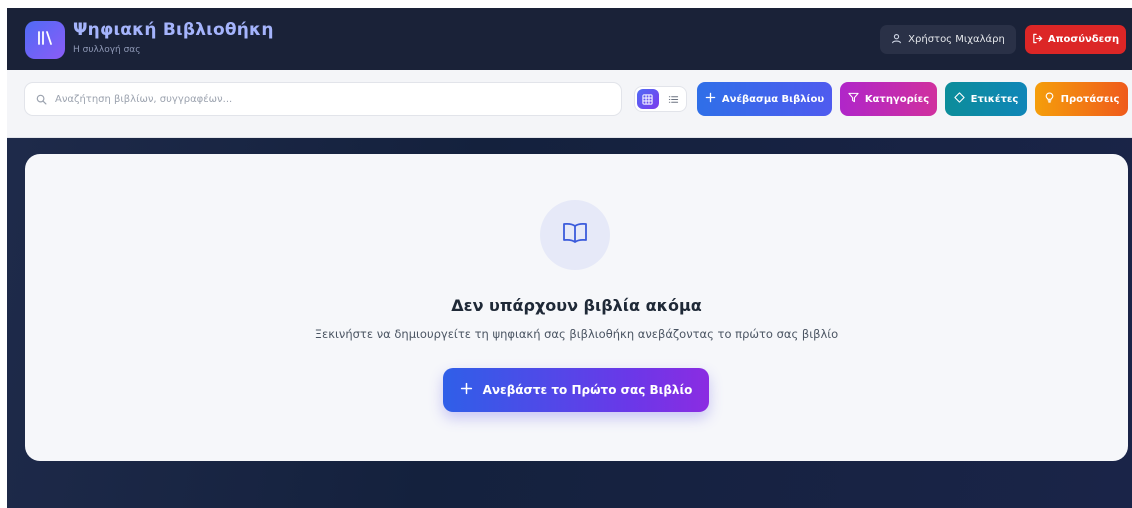 The width and height of the screenshot is (1132, 508). I want to click on app-logo, so click(45, 40).